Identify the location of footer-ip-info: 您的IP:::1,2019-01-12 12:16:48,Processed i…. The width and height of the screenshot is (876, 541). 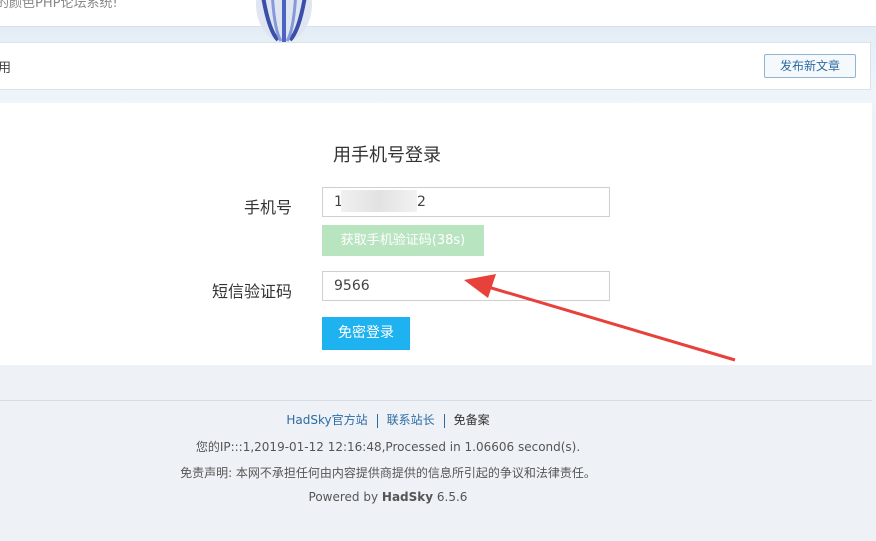
(388, 447).